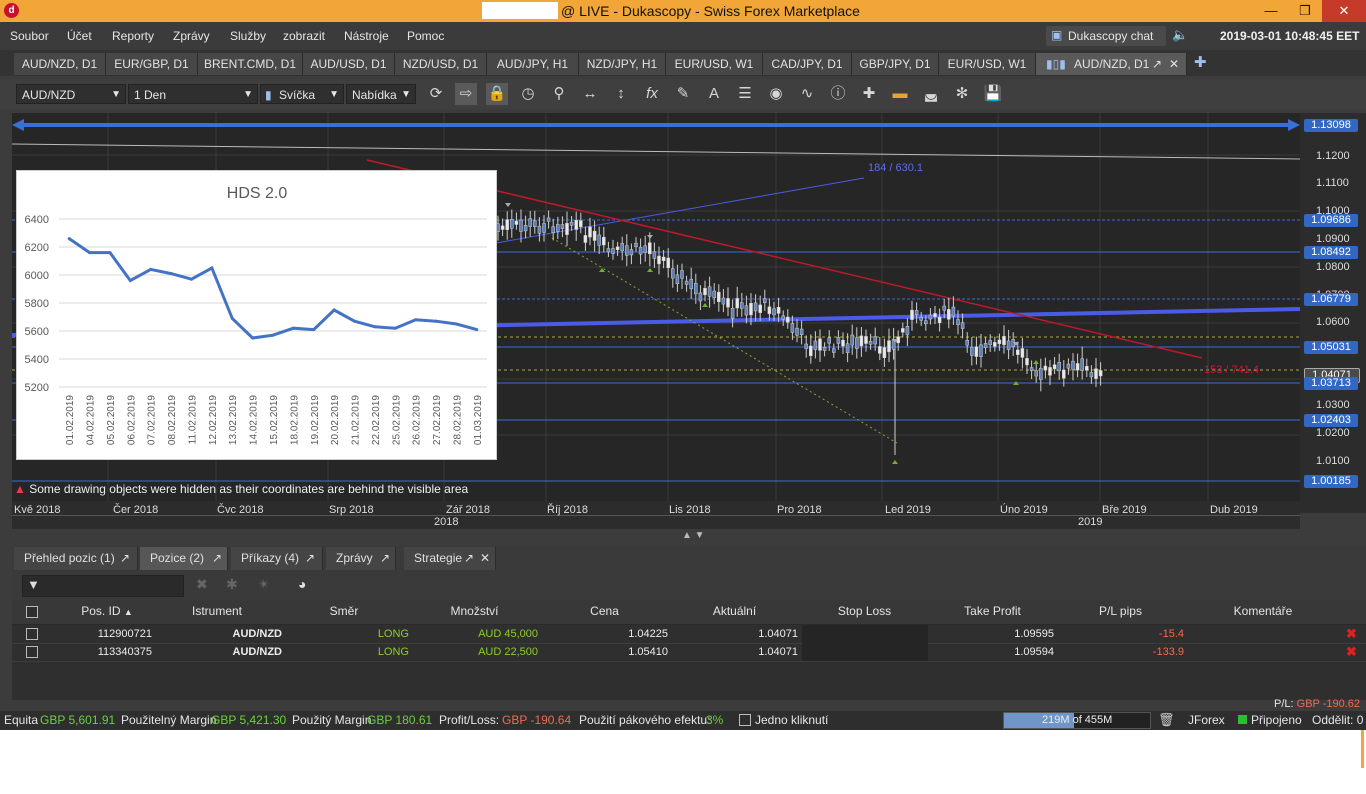 Image resolution: width=1366 pixels, height=794 pixels. I want to click on tab-nzd-usd-d1: NZD/USD, D1, so click(441, 64).